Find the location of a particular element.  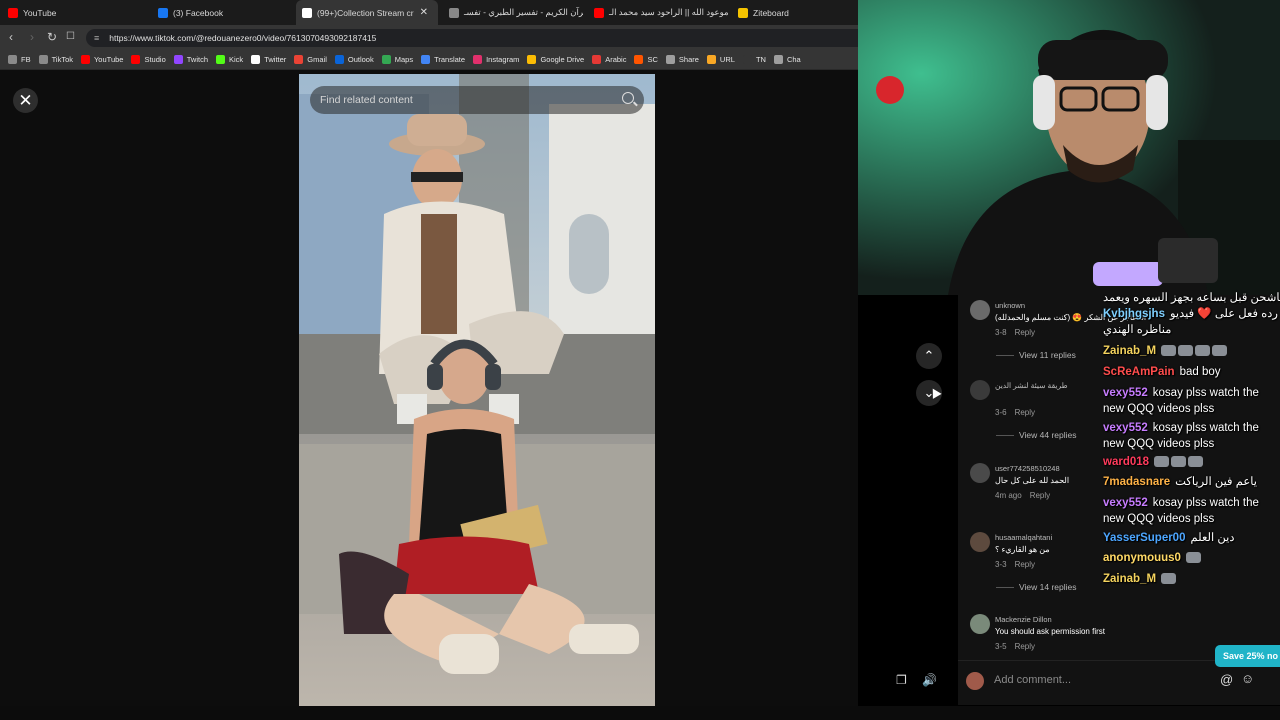

bookmark-item: Share is located at coordinates (682, 59).